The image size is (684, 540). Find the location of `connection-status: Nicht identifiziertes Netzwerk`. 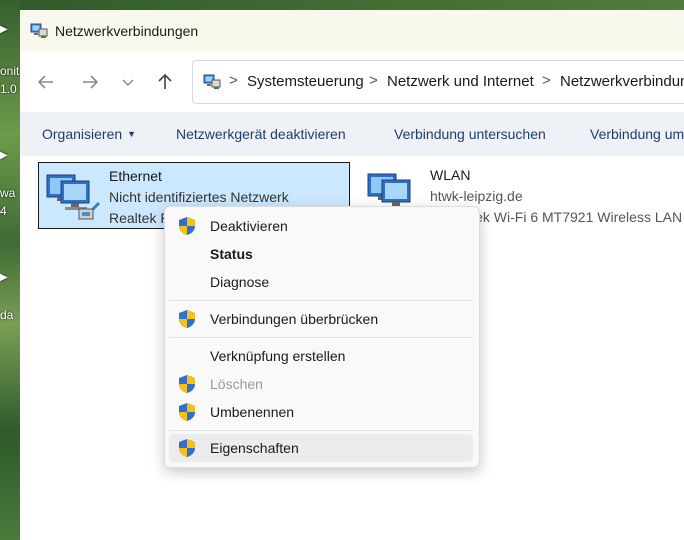

connection-status: Nicht identifiziertes Netzwerk is located at coordinates (199, 197).